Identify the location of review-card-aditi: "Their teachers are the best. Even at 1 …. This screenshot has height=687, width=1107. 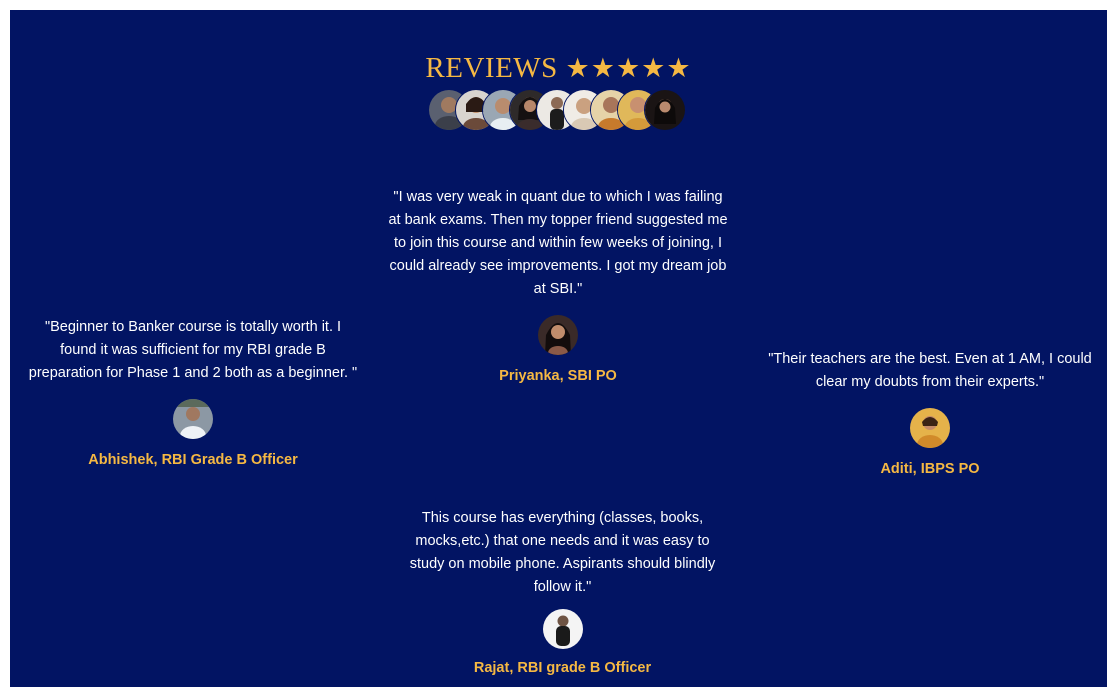
(930, 414).